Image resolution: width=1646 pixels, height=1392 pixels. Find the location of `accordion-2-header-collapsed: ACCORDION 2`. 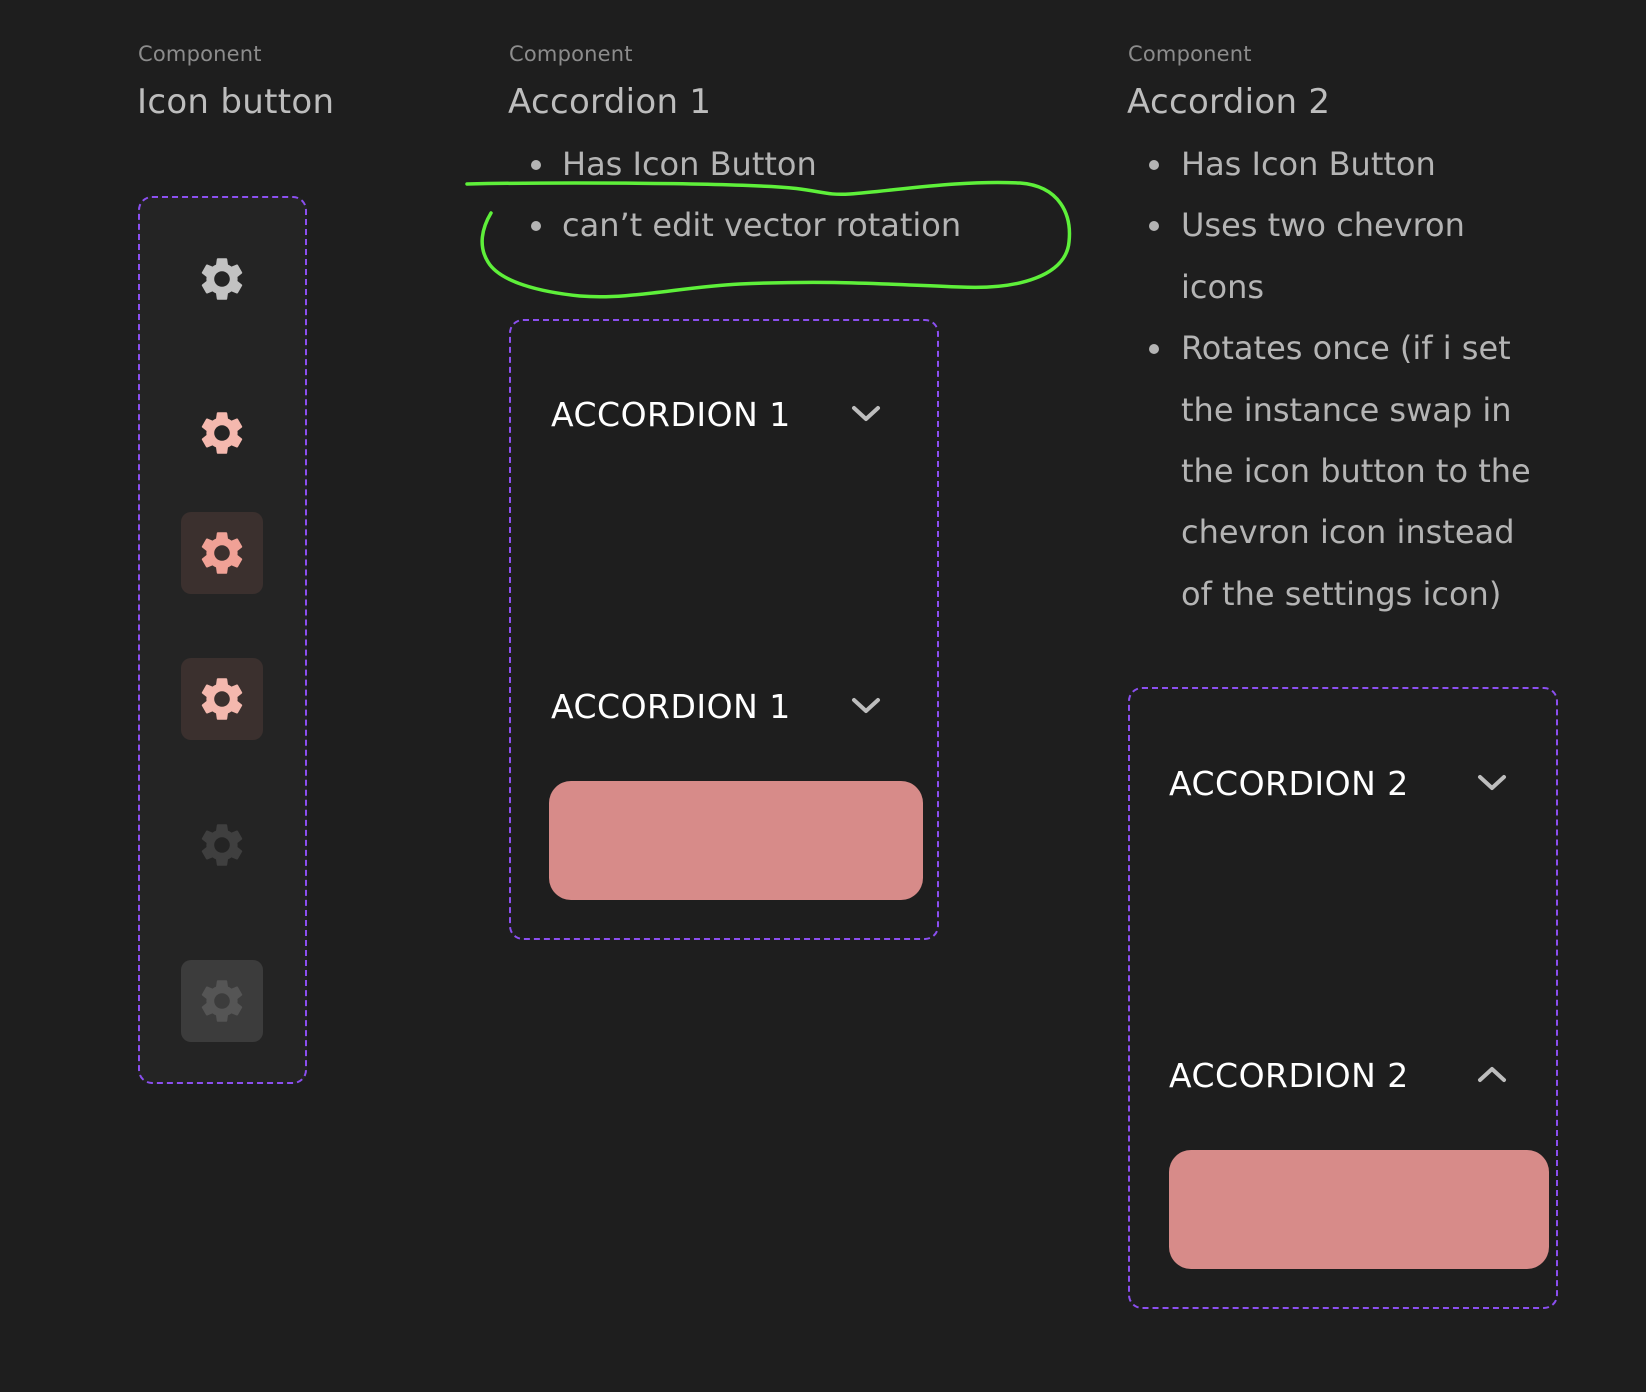

accordion-2-header-collapsed: ACCORDION 2 is located at coordinates (1289, 784).